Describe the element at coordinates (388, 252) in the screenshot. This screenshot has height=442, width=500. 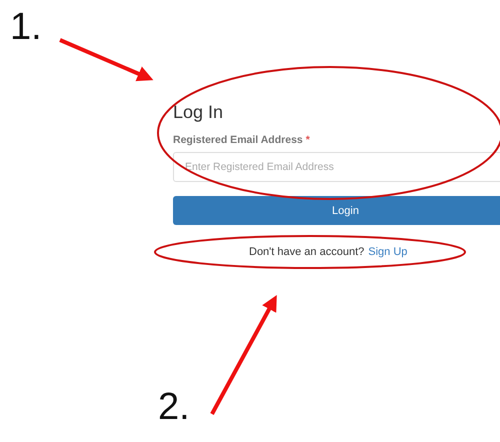
I see `signup-link: Sign Up` at that location.